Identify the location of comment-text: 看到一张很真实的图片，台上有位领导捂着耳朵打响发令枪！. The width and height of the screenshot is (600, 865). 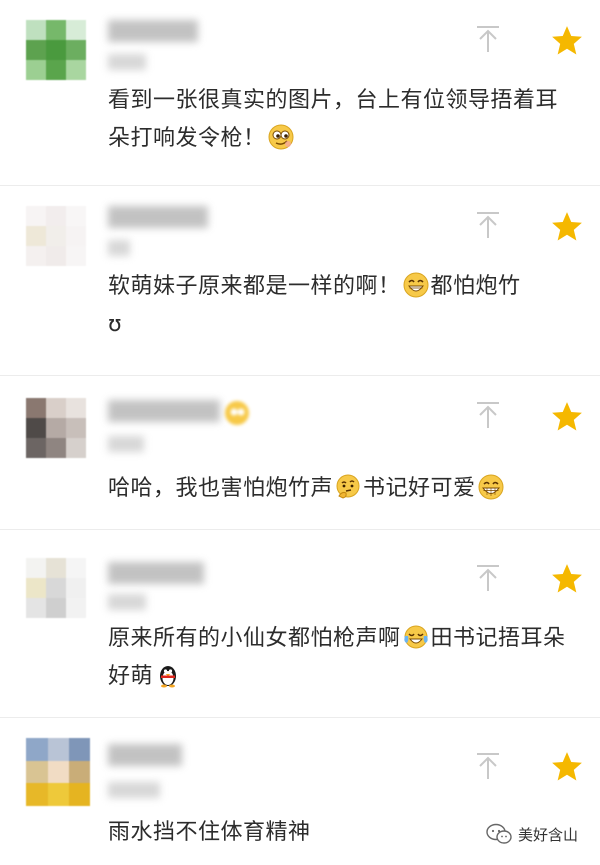
(333, 119).